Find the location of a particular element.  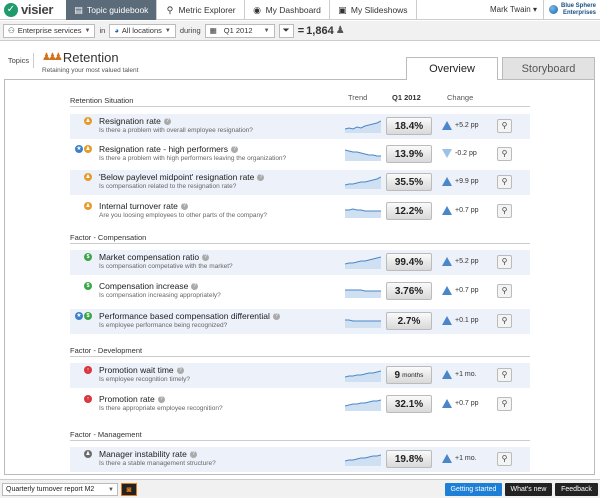

metric-title: Resignation rate? is located at coordinates (135, 121).